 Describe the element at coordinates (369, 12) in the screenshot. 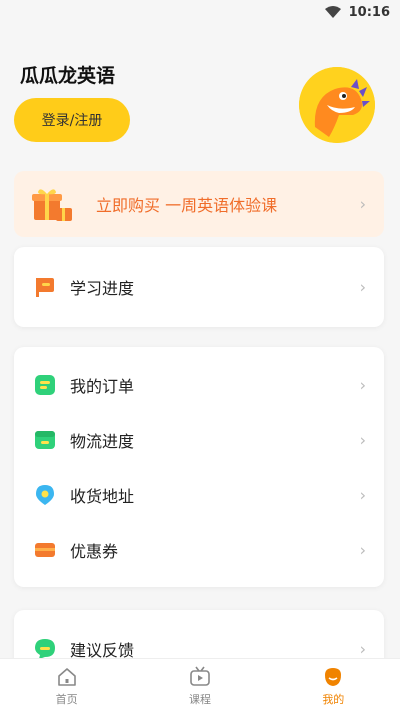

I see `status-time: 10:16` at that location.